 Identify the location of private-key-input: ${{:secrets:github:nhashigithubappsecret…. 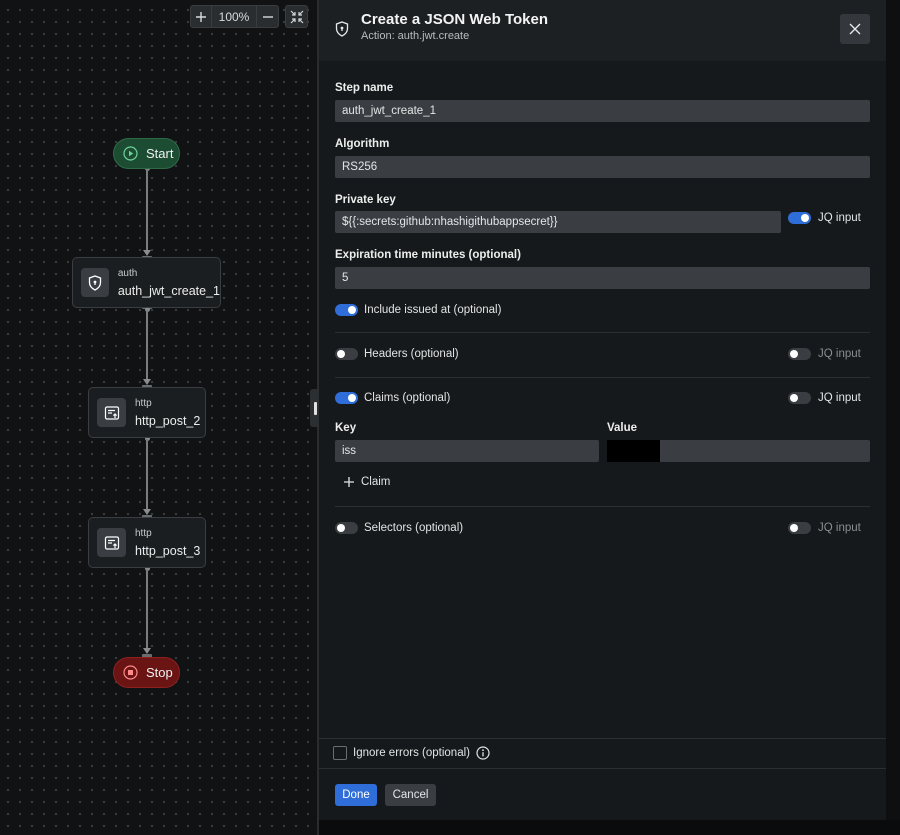
(558, 222).